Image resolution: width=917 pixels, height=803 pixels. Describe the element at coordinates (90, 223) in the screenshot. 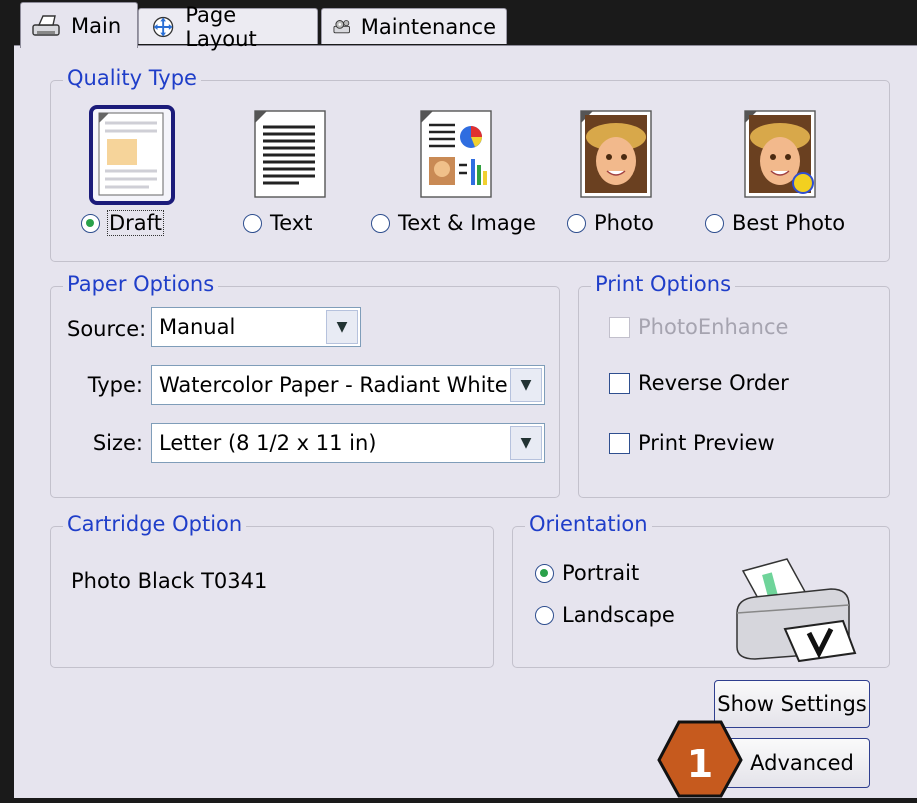

I see `radio-draft` at that location.